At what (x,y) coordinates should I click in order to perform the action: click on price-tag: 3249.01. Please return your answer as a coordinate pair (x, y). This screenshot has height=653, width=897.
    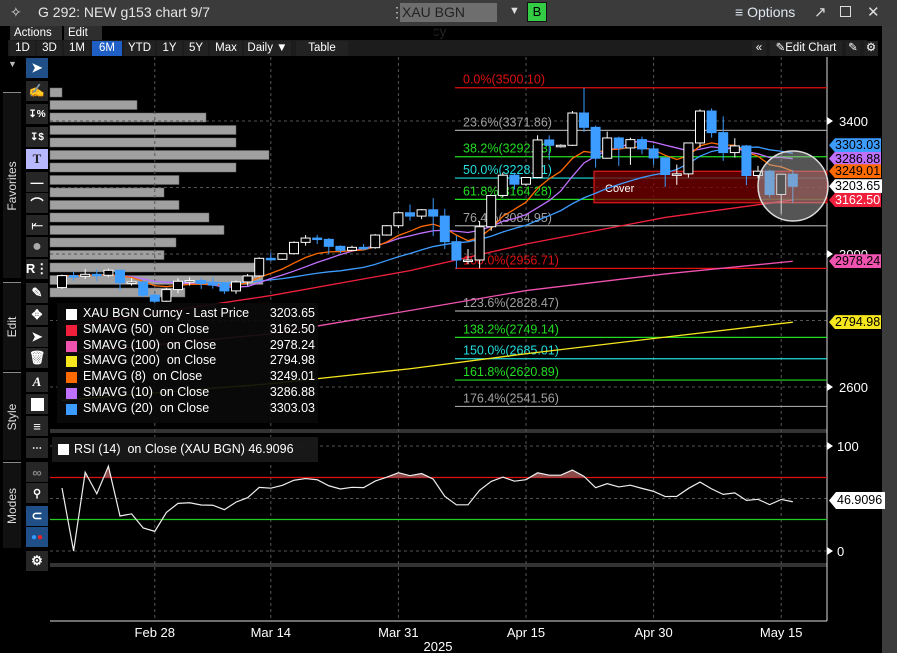
    Looking at the image, I should click on (855, 171).